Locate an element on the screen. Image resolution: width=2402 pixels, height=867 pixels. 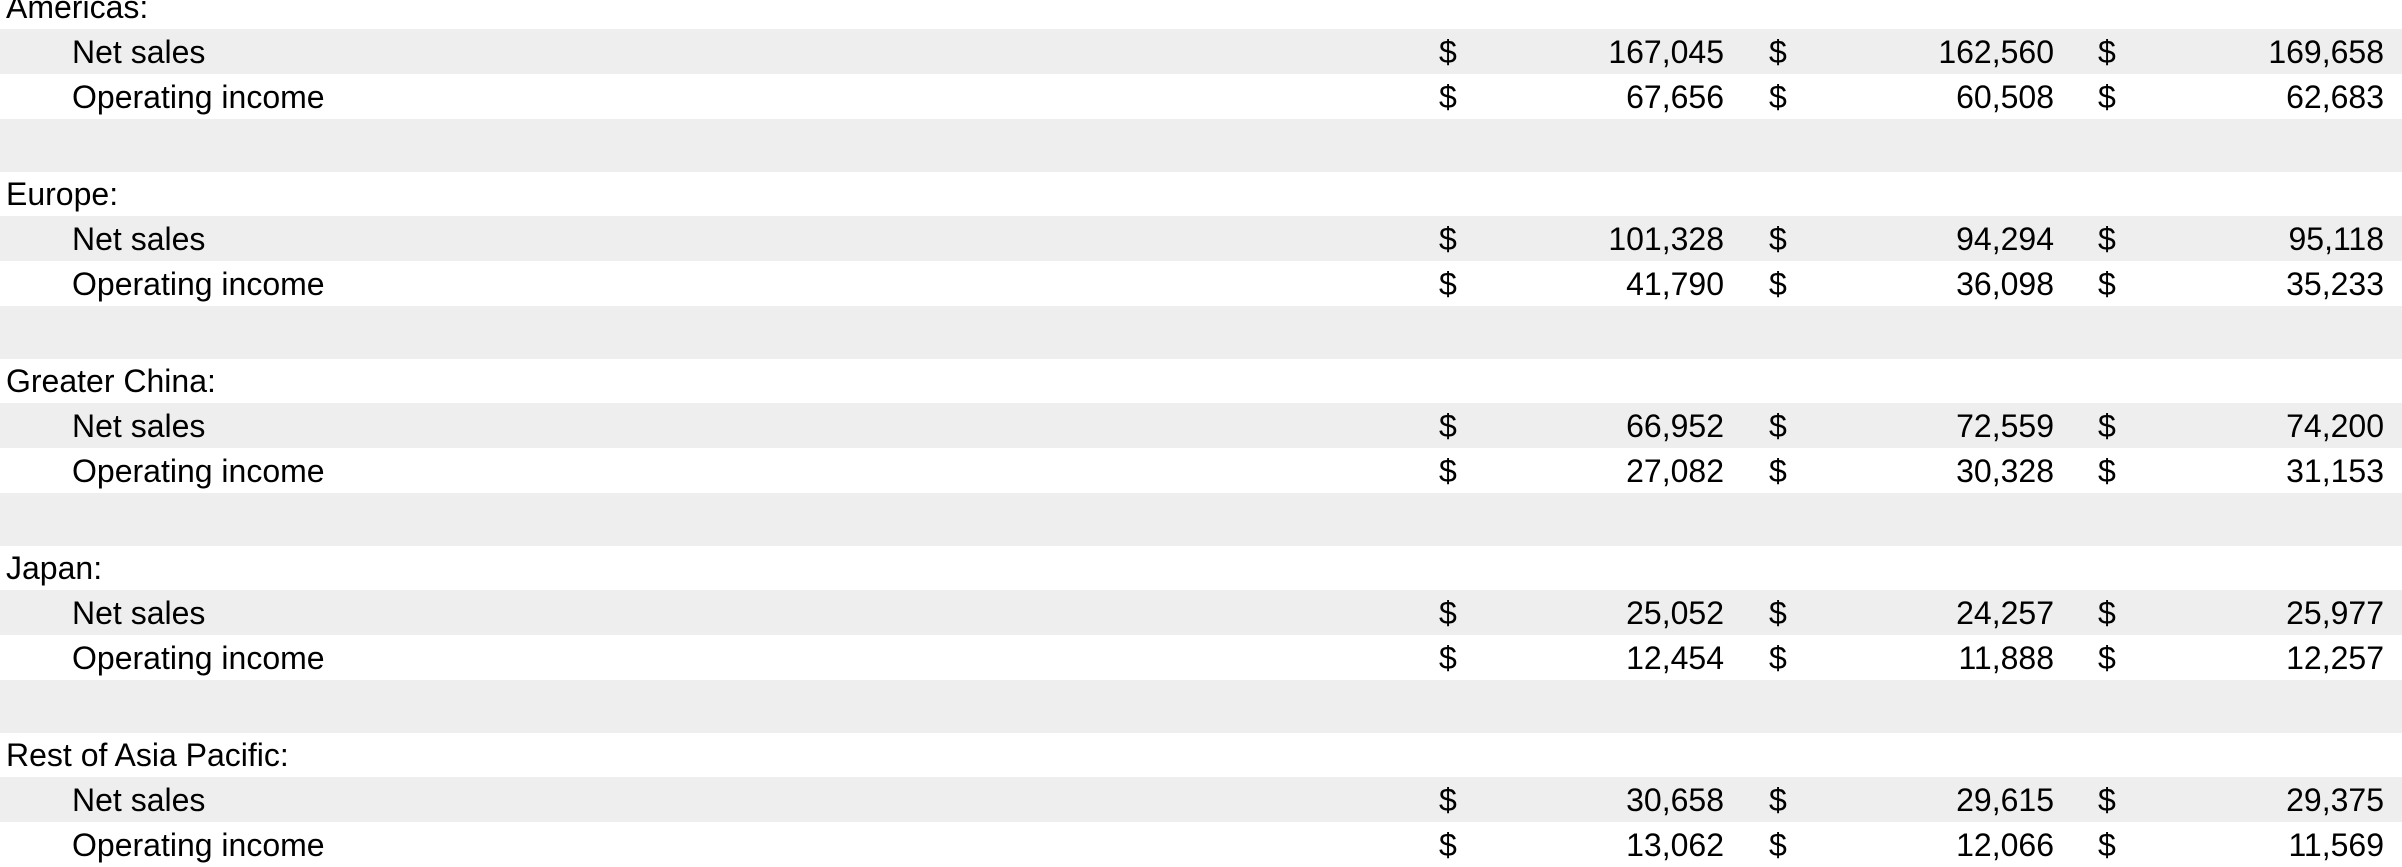
value-cell: 41,790 is located at coordinates (1675, 284).